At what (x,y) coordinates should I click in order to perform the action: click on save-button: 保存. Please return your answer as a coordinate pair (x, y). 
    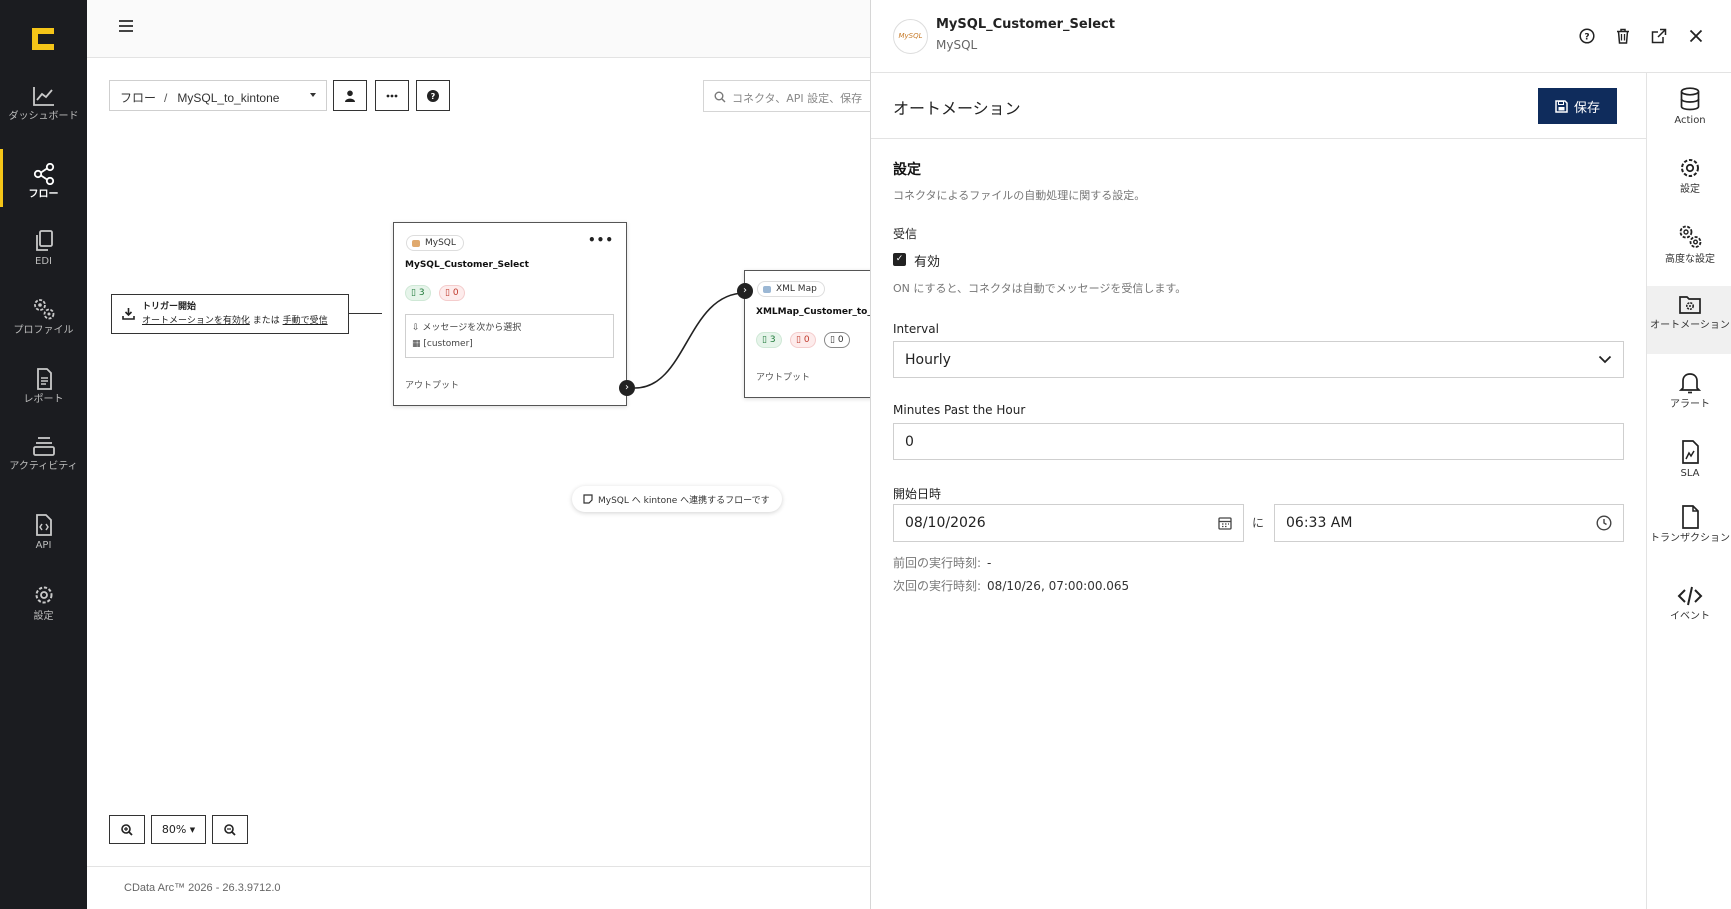
    Looking at the image, I should click on (1577, 106).